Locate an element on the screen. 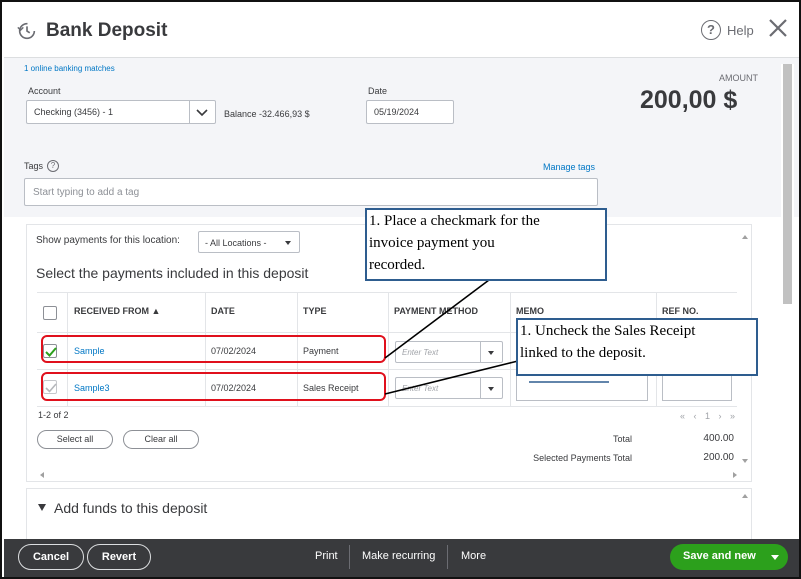 This screenshot has width=801, height=579. balance: Balance -32.466,93 $ is located at coordinates (267, 114).